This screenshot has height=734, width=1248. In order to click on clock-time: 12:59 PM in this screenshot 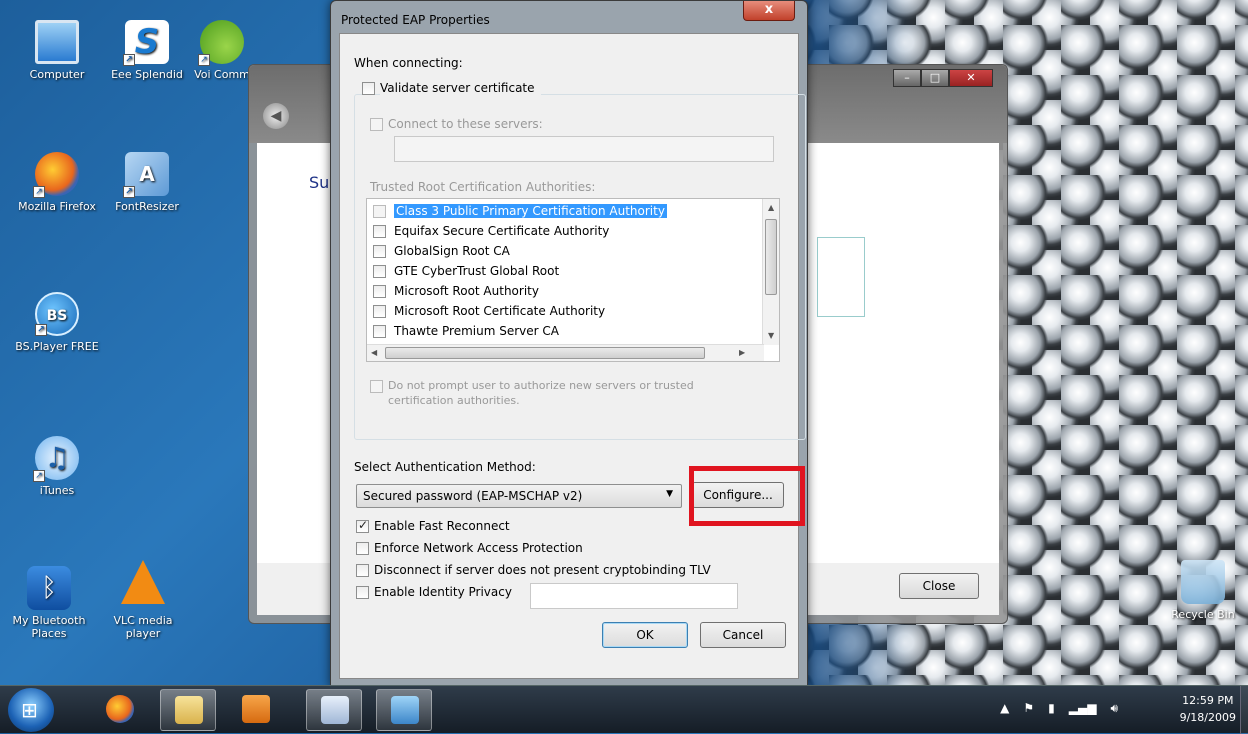, I will do `click(1208, 700)`.